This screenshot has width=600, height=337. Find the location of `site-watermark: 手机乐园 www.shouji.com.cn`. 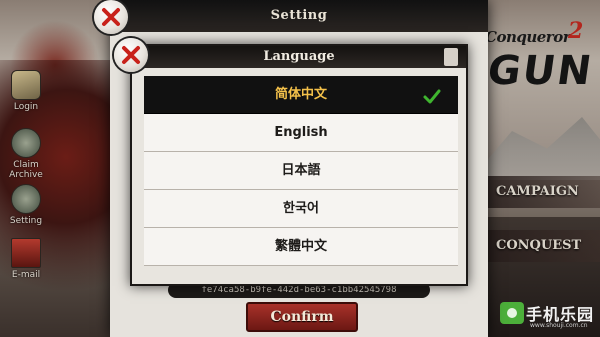

site-watermark: 手机乐园 www.shouji.com.cn is located at coordinates (550, 316).